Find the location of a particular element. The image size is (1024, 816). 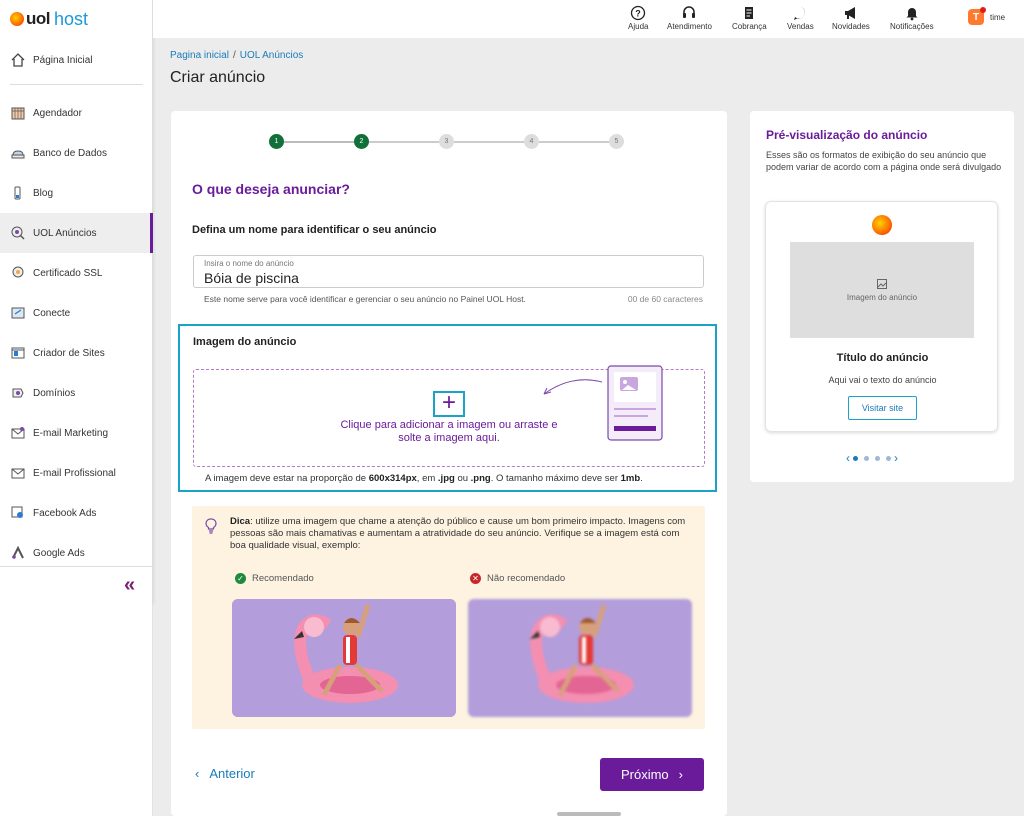

topbar-label: Ajuda is located at coordinates (638, 26).